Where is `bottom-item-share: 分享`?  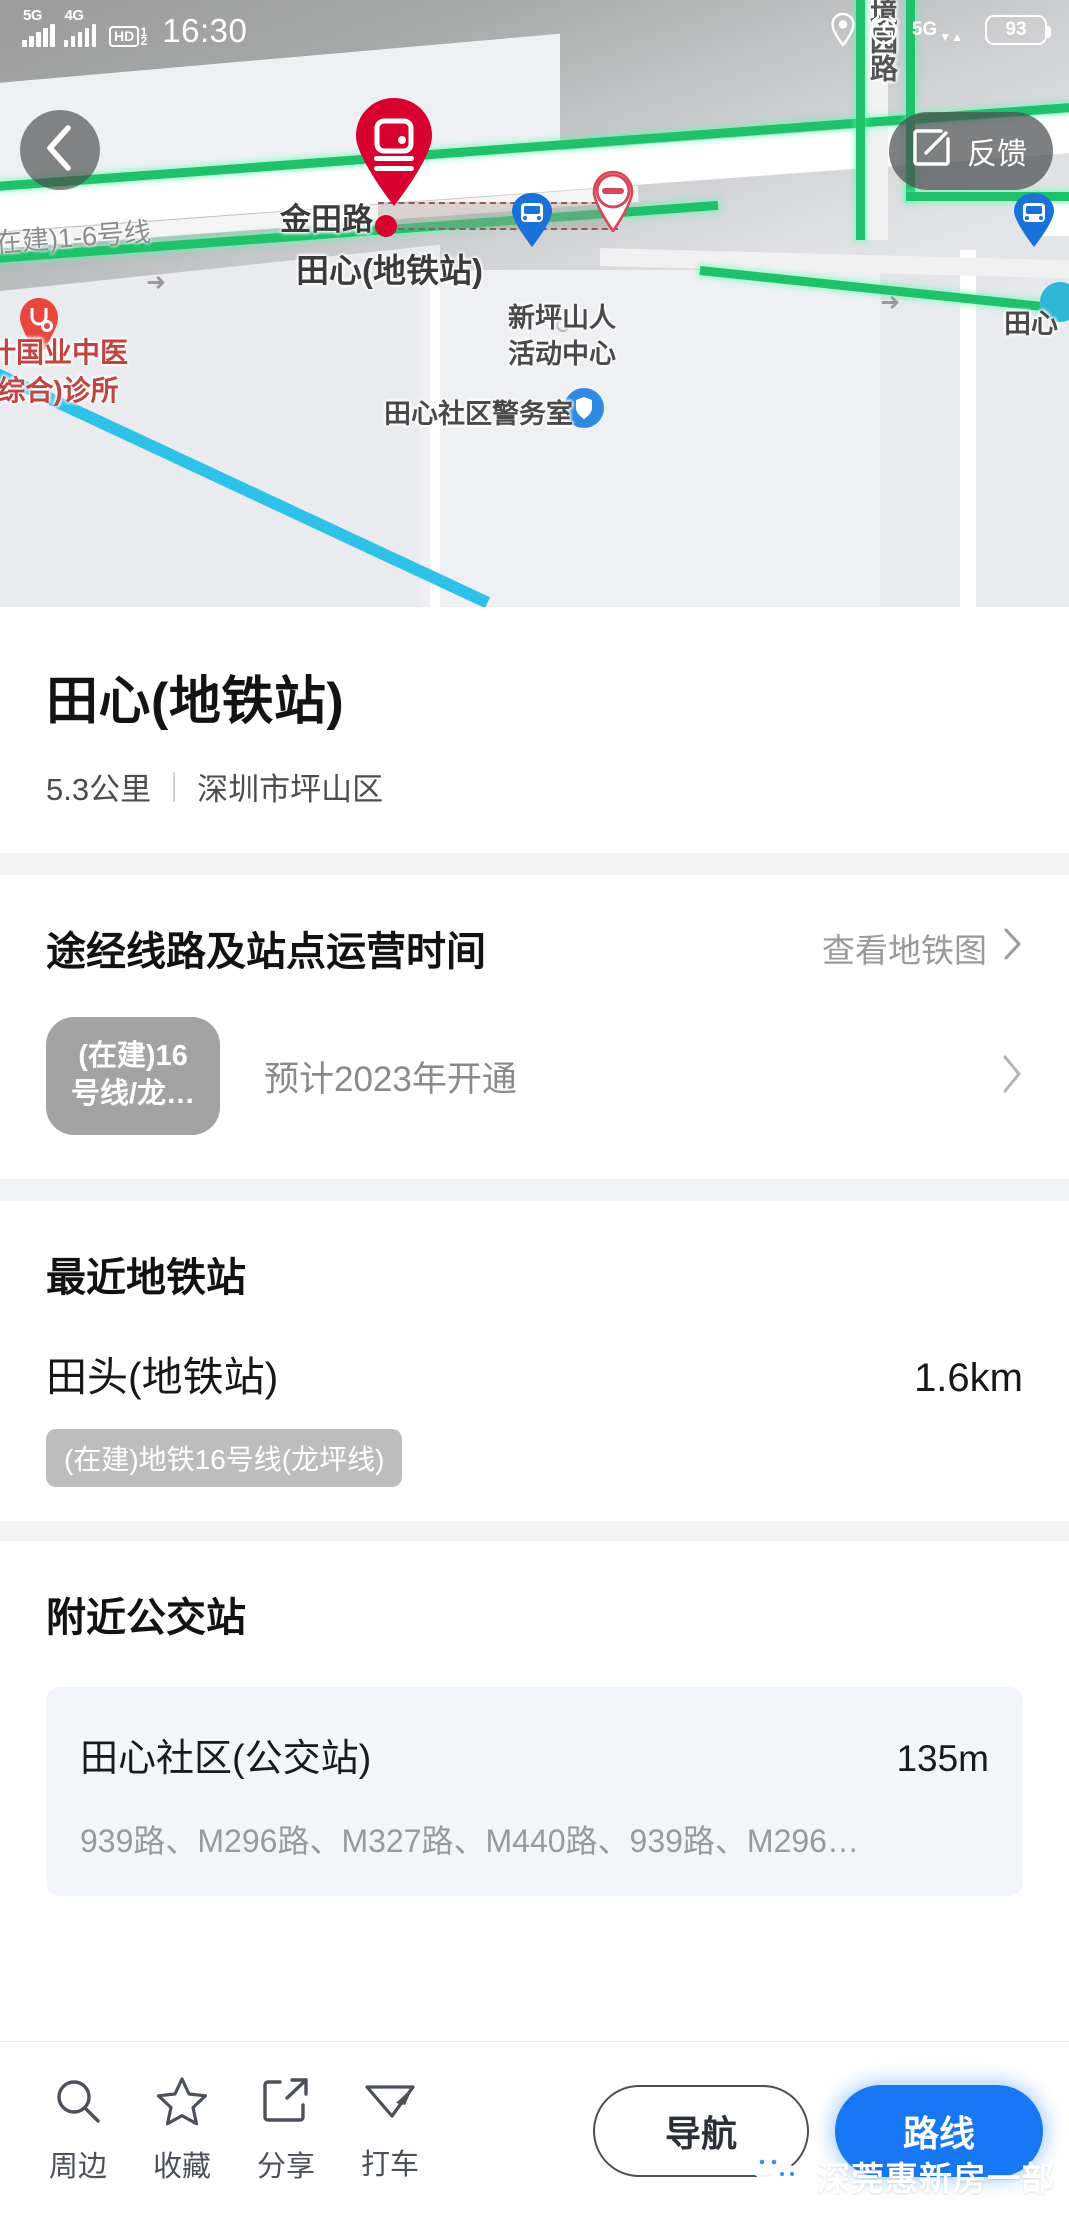
bottom-item-share: 分享 is located at coordinates (286, 2130).